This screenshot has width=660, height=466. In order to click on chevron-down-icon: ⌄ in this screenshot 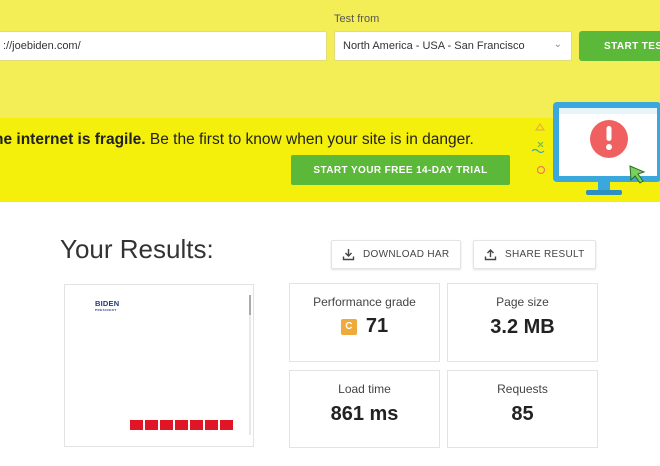, I will do `click(557, 44)`.